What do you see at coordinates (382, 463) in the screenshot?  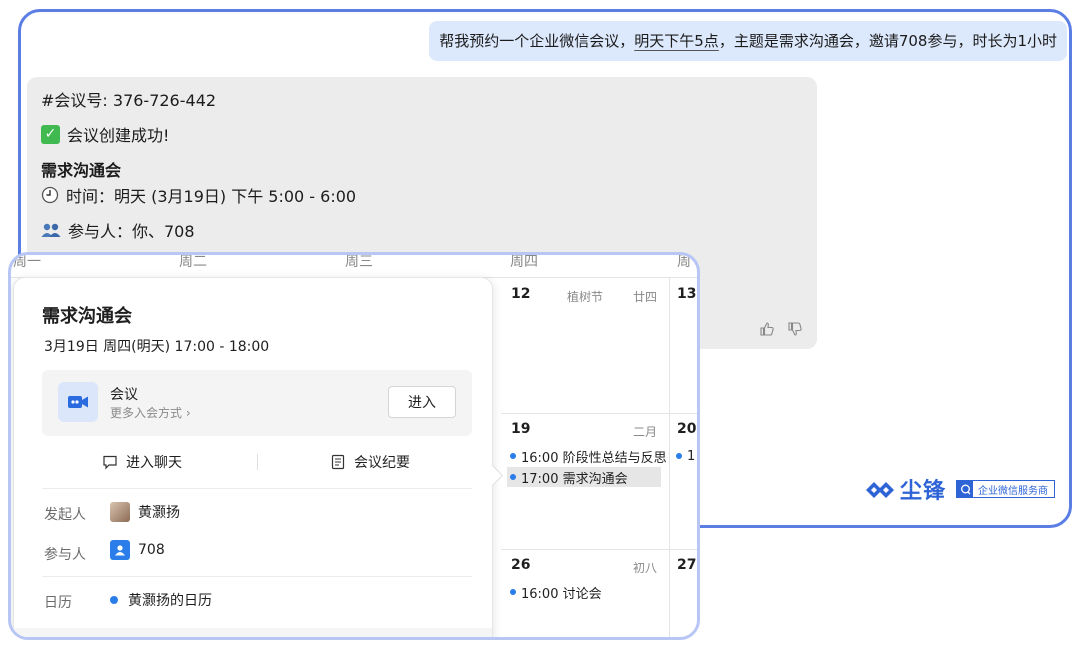 I see `meeting-minutes-label: 会议纪要` at bounding box center [382, 463].